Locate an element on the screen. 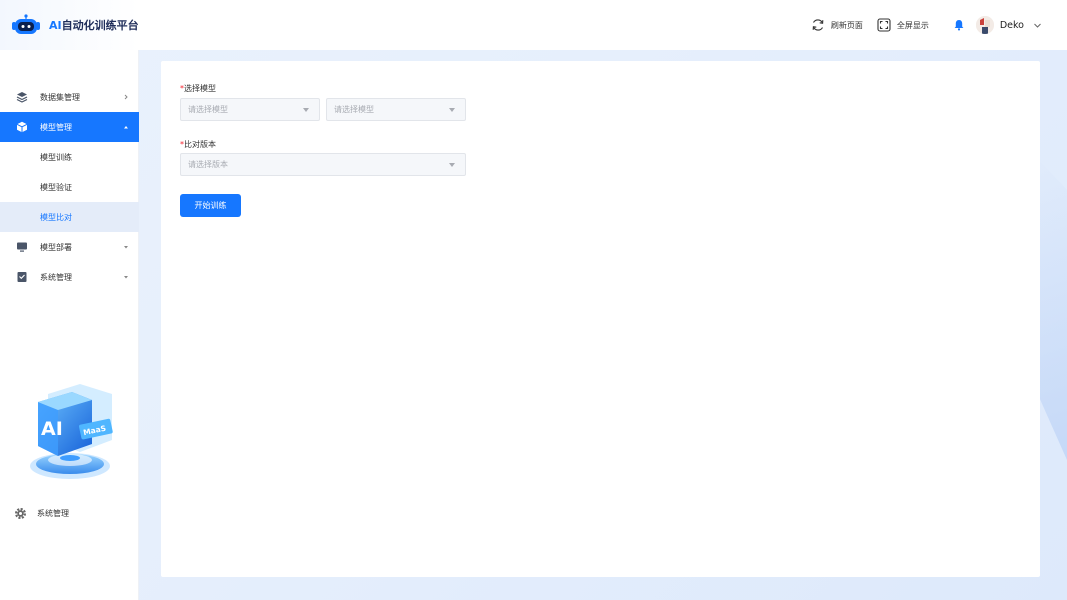 Image resolution: width=1067 pixels, height=600 pixels. sidebar-item-dataset: 数据集管理 is located at coordinates (69, 97).